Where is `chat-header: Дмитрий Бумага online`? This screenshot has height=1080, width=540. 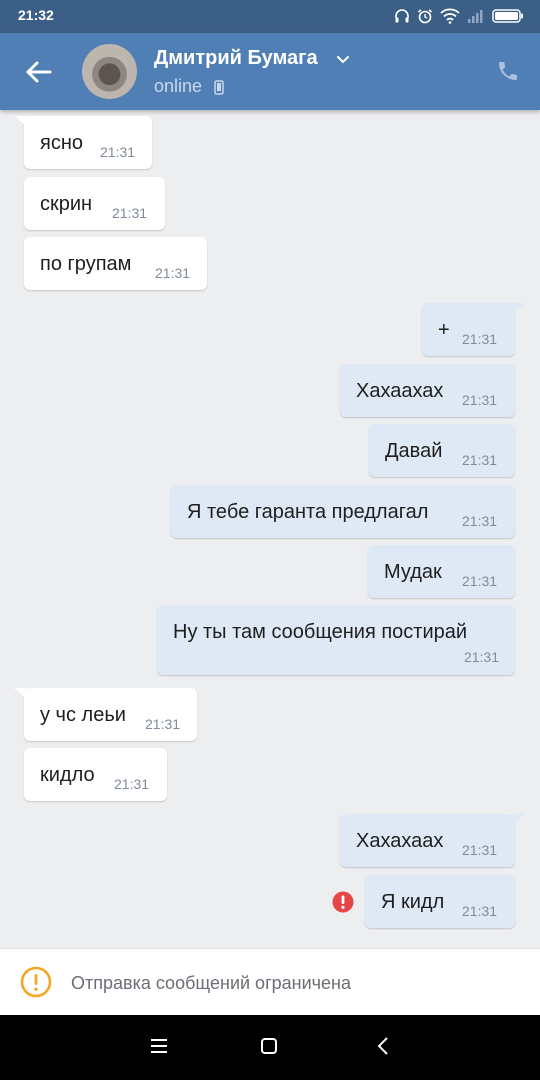
chat-header: Дмитрий Бумага online is located at coordinates (270, 71).